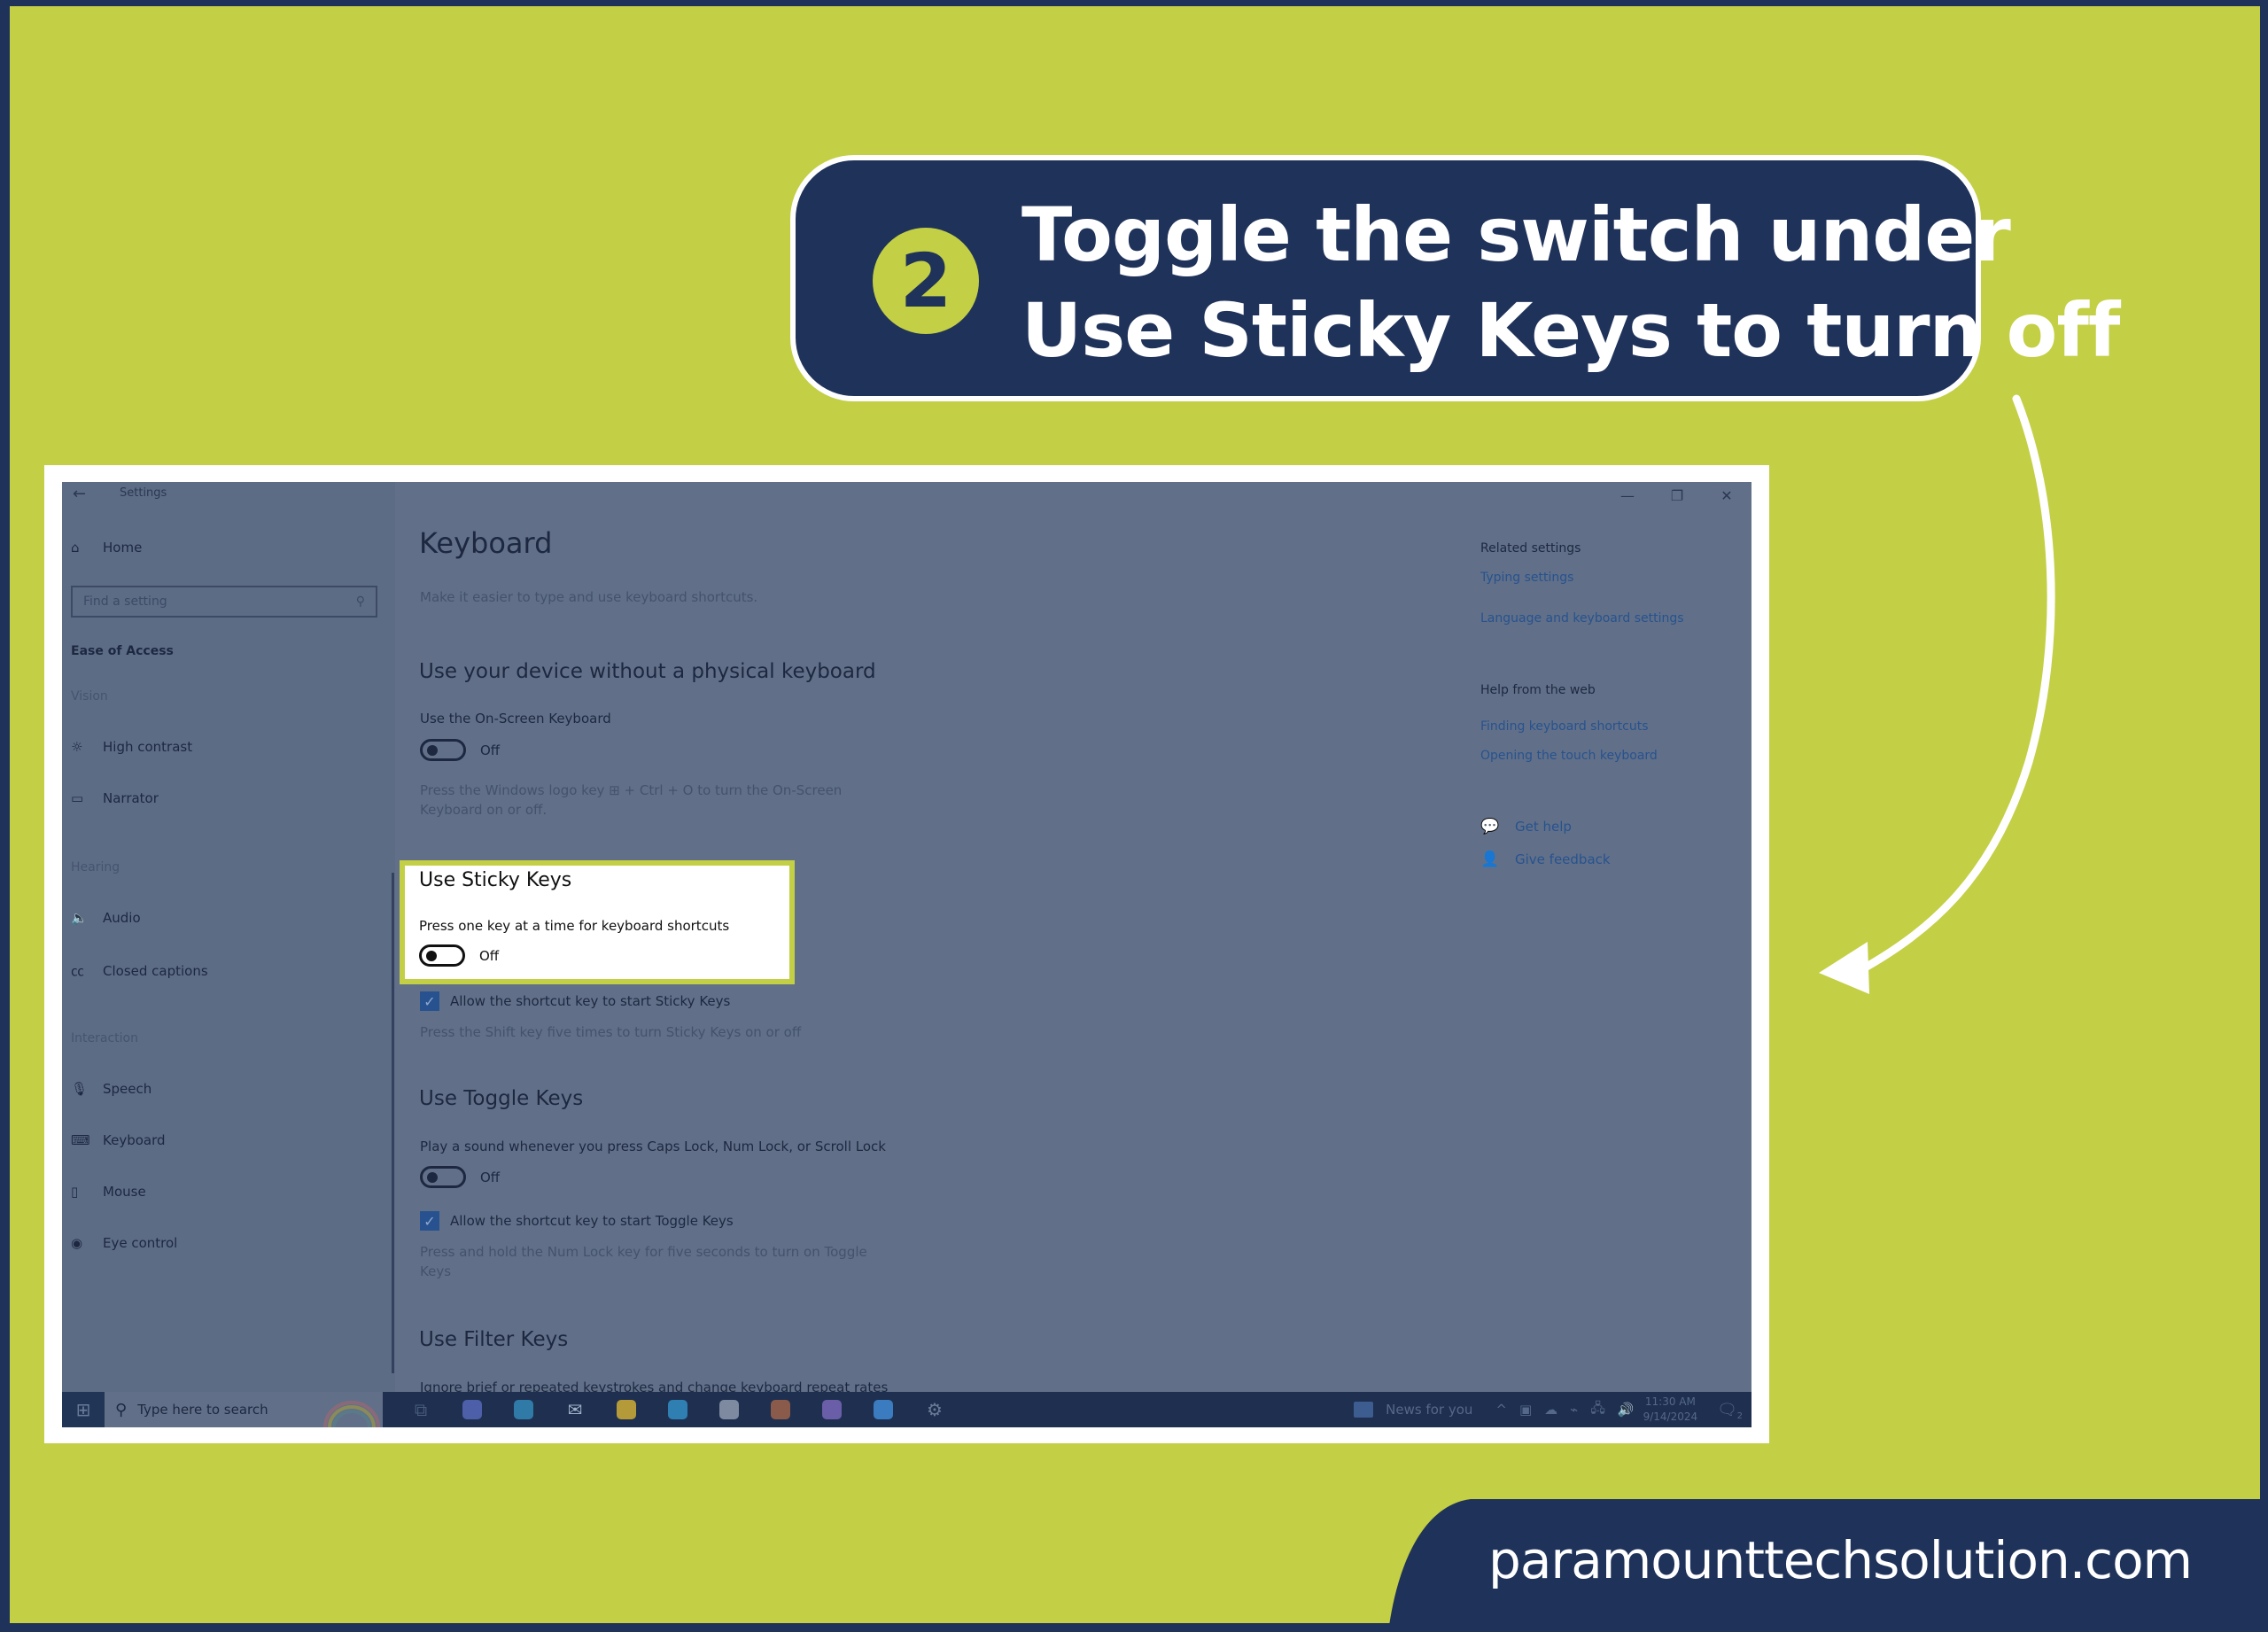  I want to click on microphone-icon: 🎙, so click(80, 1089).